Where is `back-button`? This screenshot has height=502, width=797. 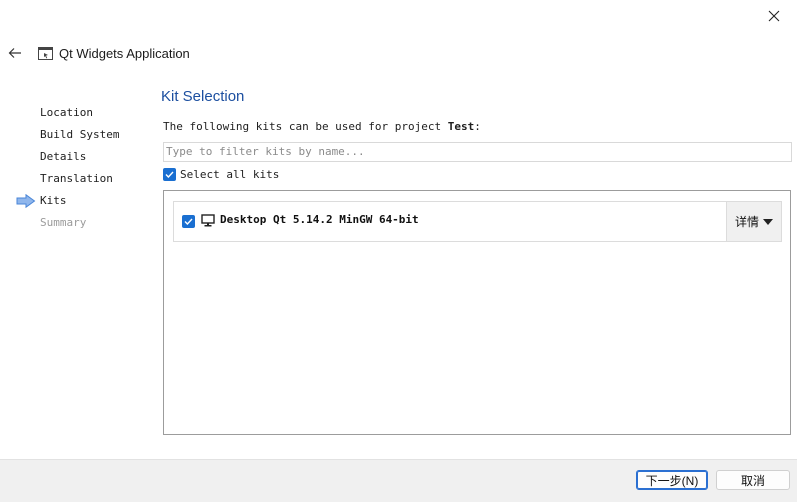
back-button is located at coordinates (15, 53).